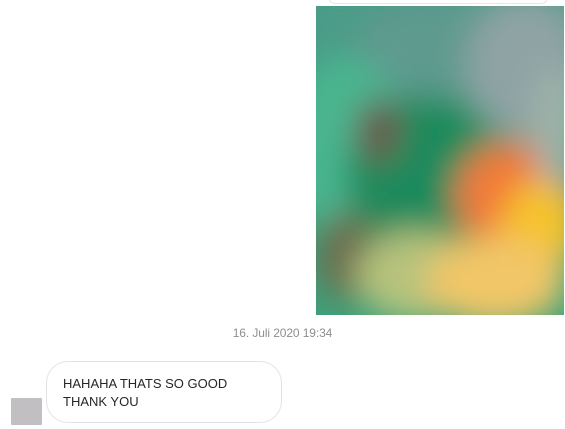 This screenshot has height=429, width=565. I want to click on previous-message-bubble, so click(438, 2).